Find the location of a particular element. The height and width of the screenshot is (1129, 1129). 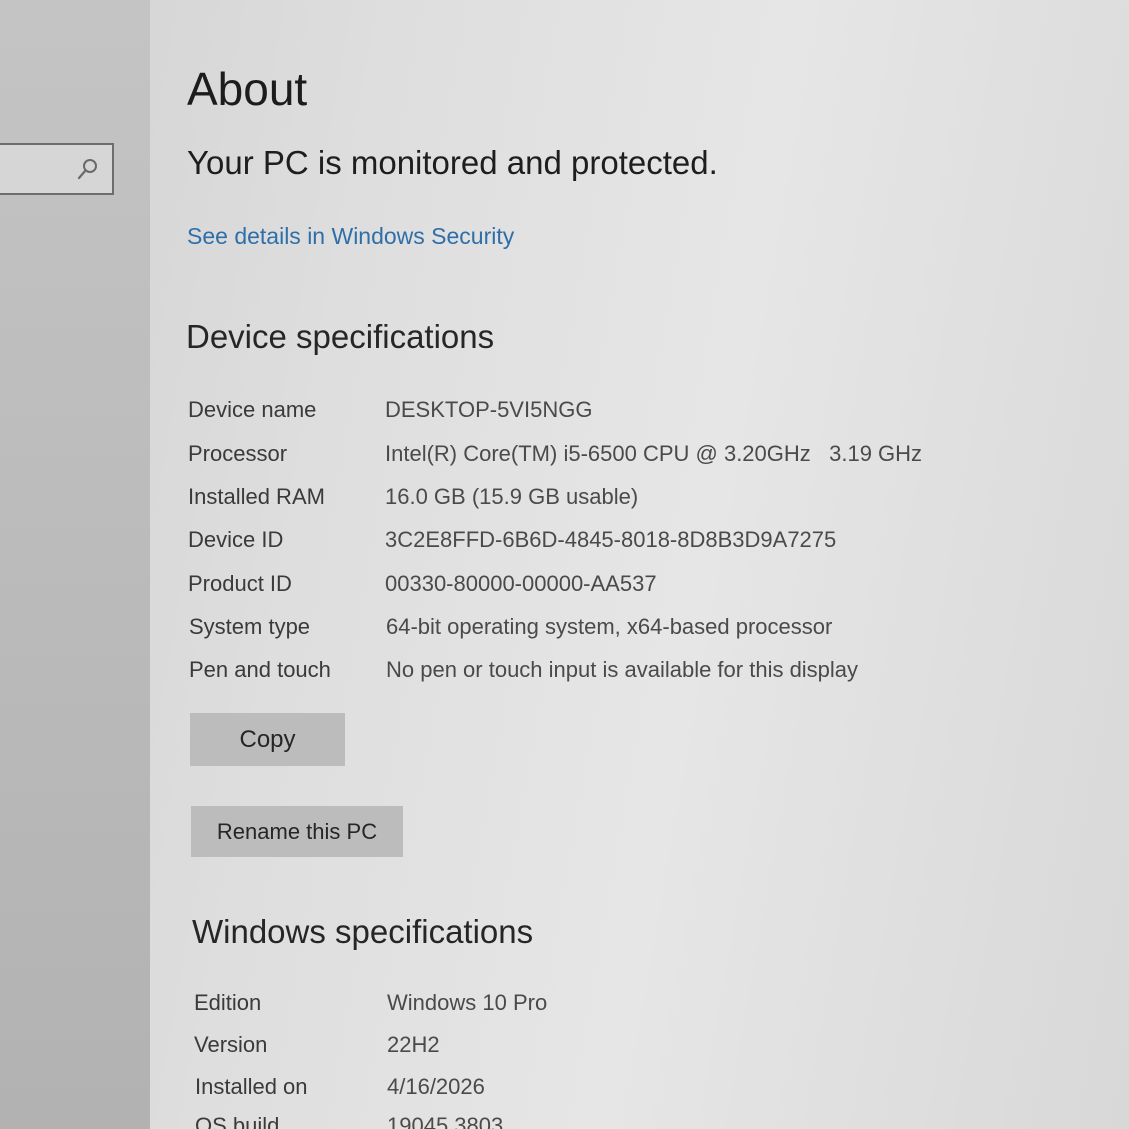

spec-row-device-name: Device name DESKTOP-5VI5NGG is located at coordinates (638, 412).